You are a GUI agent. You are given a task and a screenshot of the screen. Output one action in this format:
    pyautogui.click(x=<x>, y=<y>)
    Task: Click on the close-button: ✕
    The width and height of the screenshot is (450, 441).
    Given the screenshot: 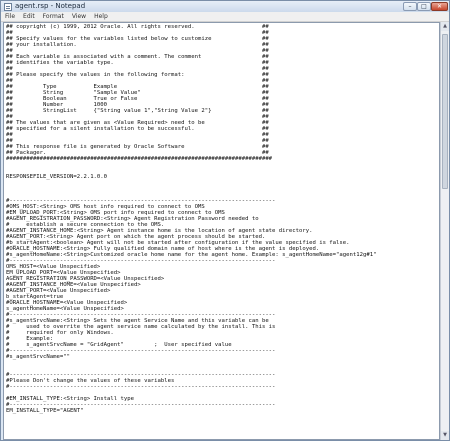 What is the action you would take?
    pyautogui.click(x=439, y=6)
    